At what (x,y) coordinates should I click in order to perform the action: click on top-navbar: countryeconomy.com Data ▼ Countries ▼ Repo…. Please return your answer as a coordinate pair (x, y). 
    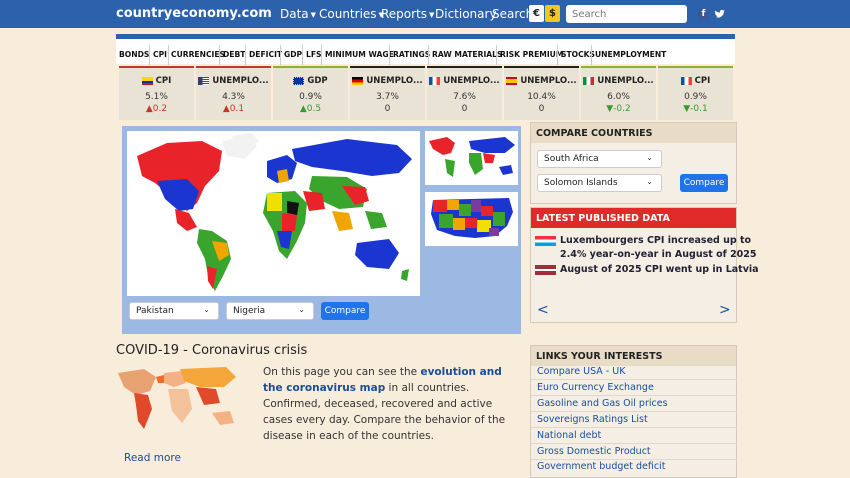
    Looking at the image, I should click on (425, 14).